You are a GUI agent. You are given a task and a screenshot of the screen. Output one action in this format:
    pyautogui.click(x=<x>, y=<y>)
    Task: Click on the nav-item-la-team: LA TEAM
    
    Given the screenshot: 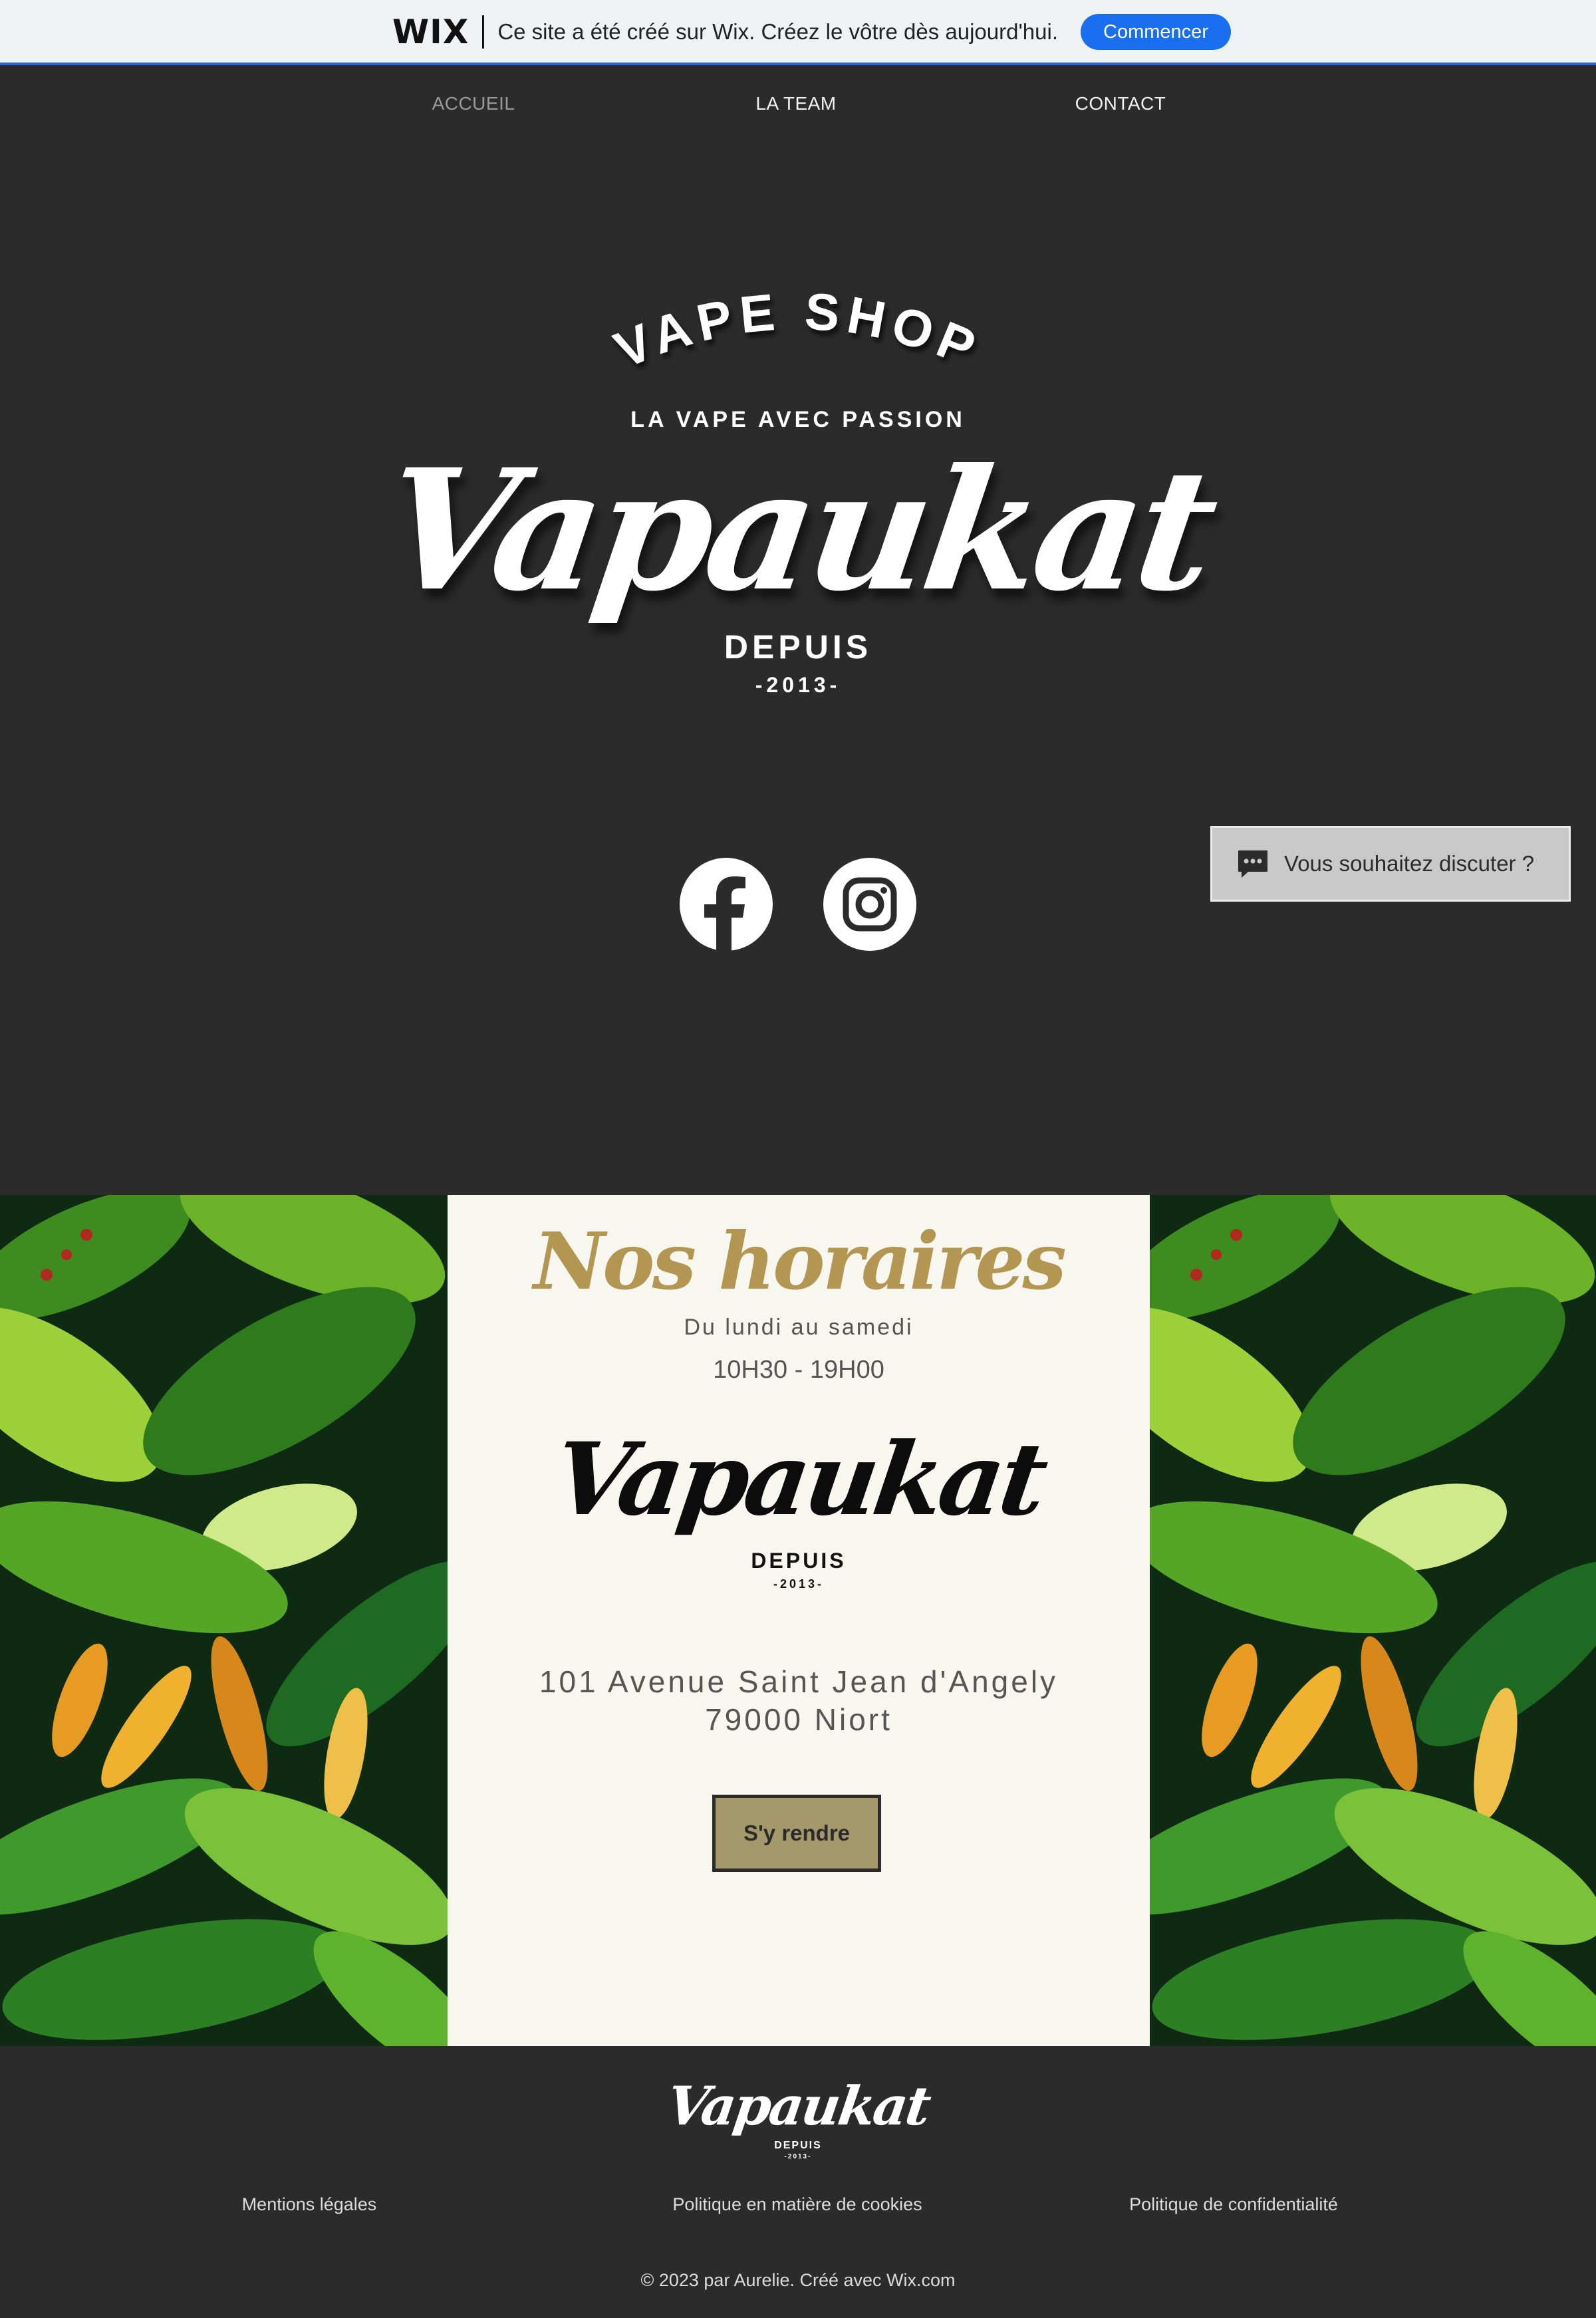 What is the action you would take?
    pyautogui.click(x=795, y=103)
    